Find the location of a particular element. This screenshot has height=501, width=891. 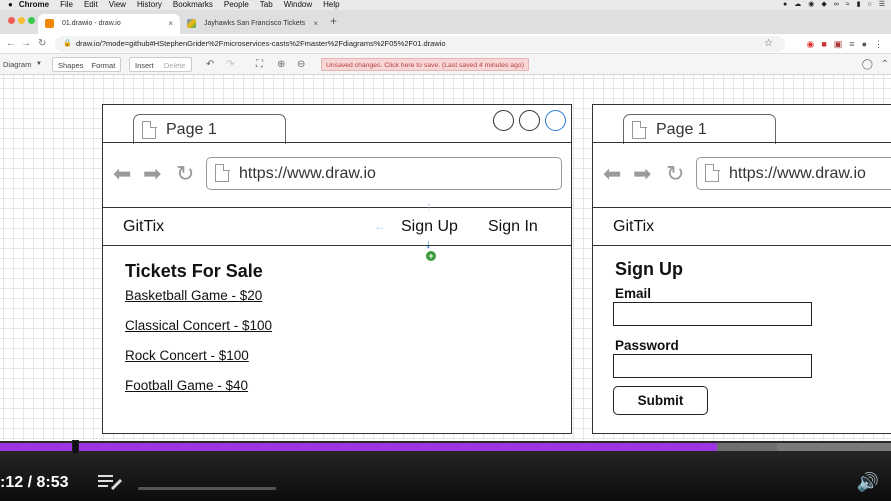

ticket-link: Rock Concert - $100 is located at coordinates (187, 355).